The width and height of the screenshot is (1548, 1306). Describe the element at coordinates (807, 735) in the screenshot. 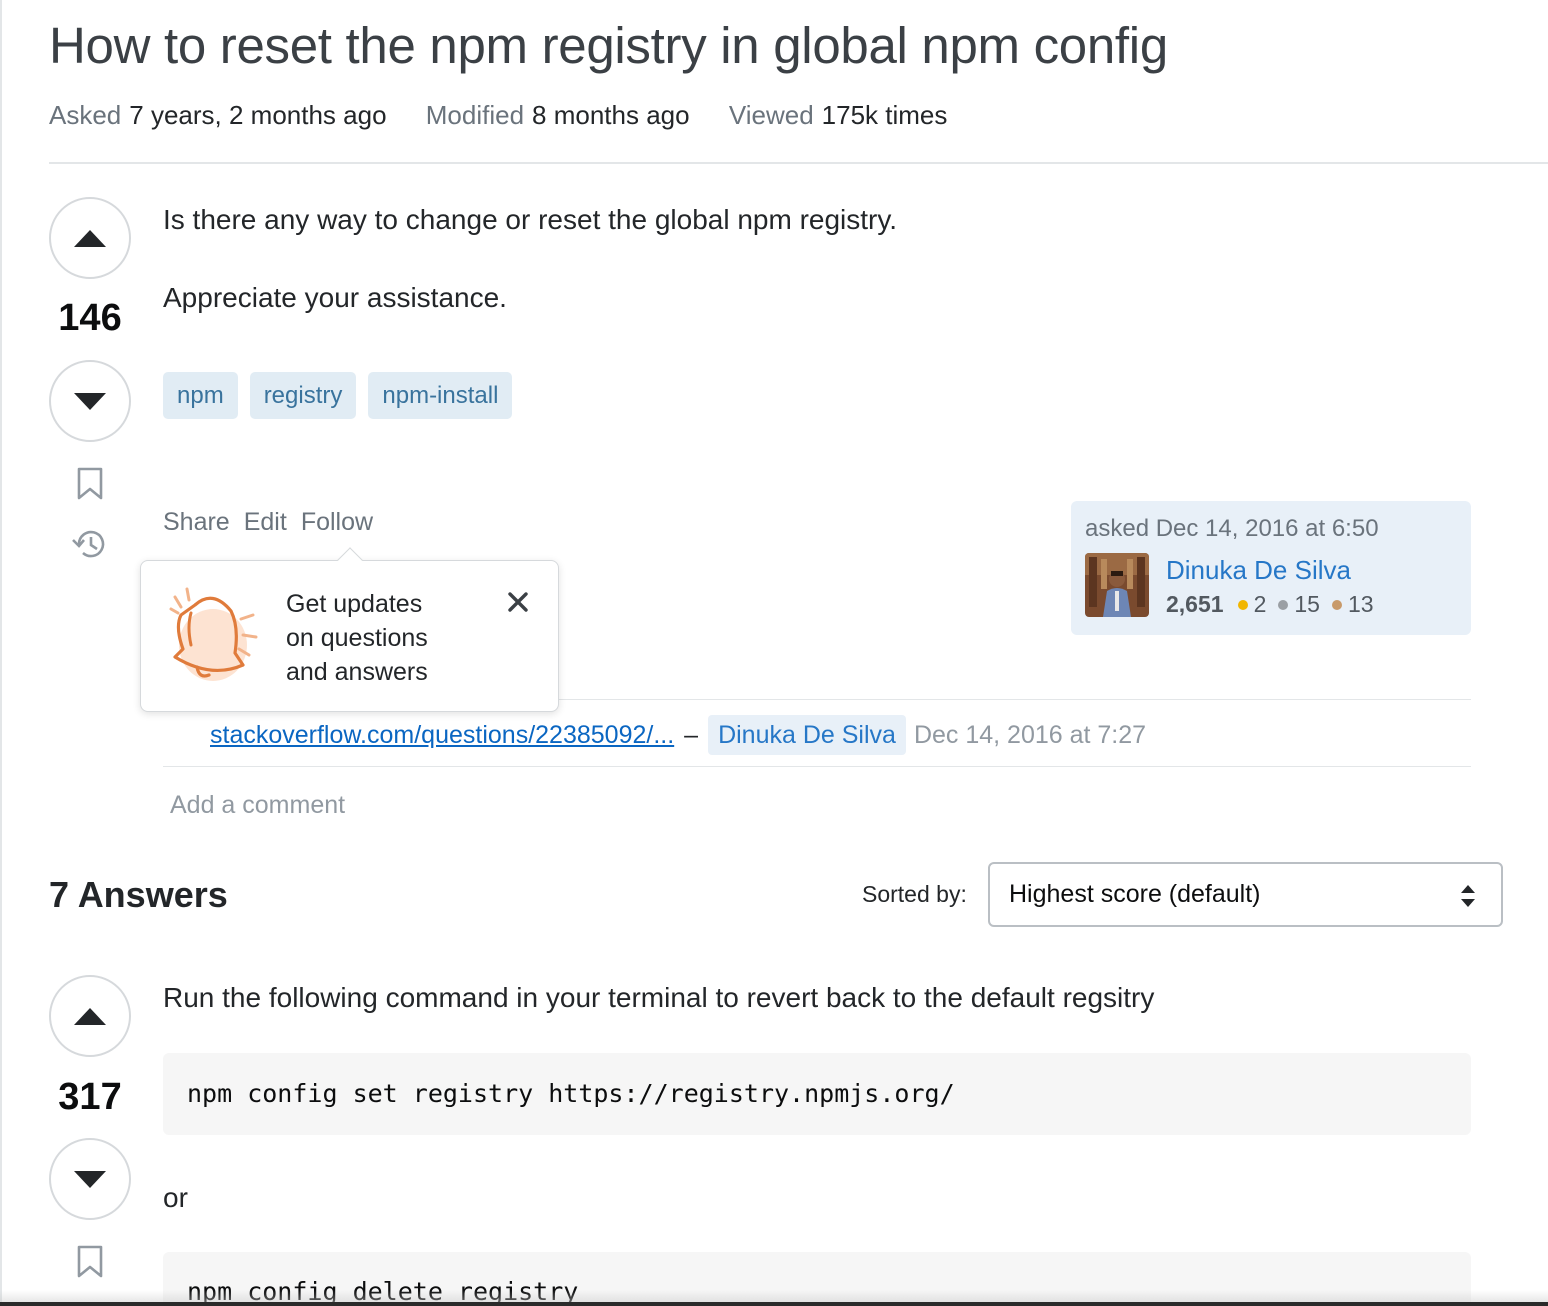

I see `comment-user: Dinuka De Silva` at that location.